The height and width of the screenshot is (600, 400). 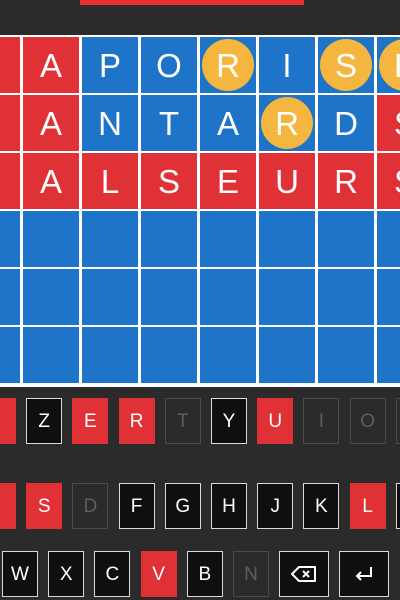 I want to click on key-label: V, so click(x=158, y=574).